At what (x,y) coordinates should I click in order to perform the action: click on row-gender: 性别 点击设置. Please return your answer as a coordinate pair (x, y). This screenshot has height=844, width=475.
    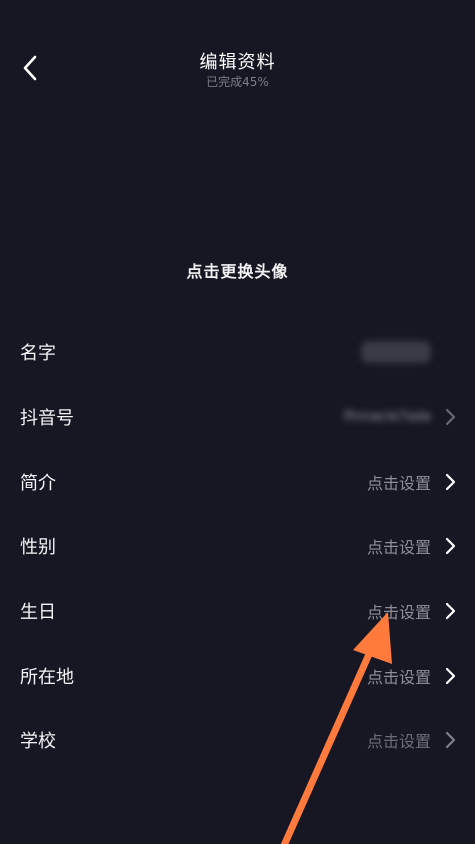
    Looking at the image, I should click on (237, 546).